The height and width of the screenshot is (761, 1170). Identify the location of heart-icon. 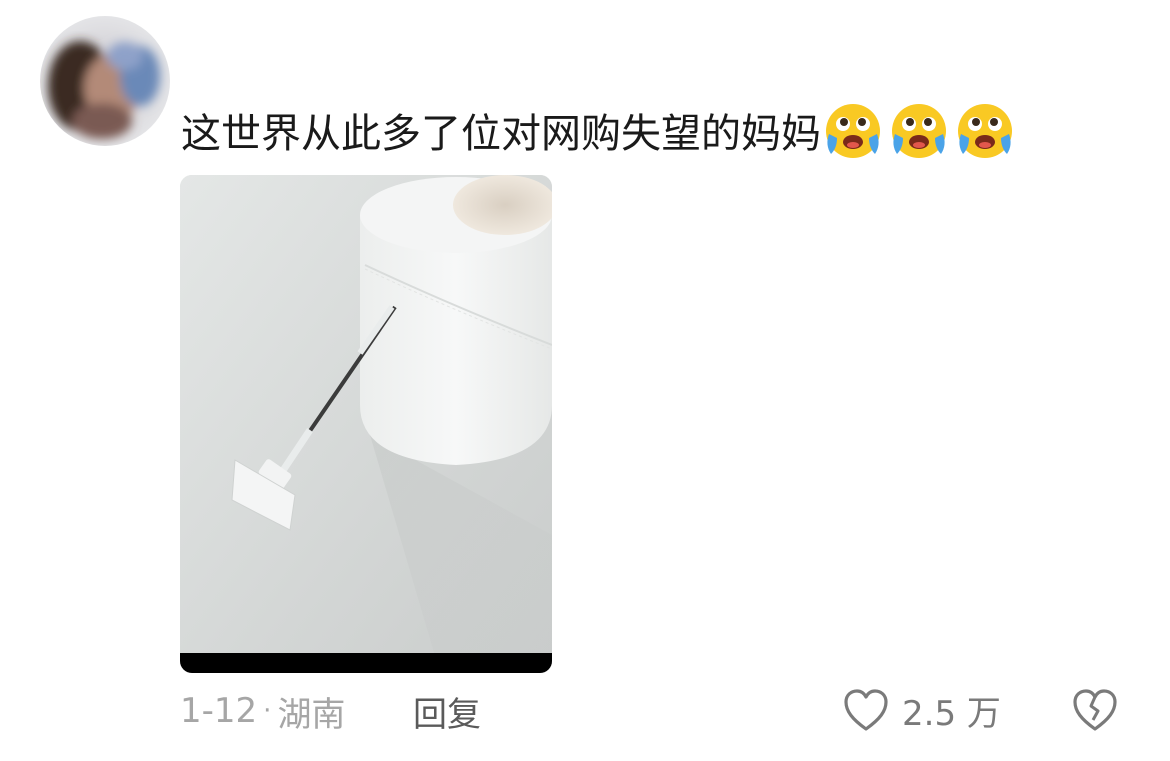
(866, 710).